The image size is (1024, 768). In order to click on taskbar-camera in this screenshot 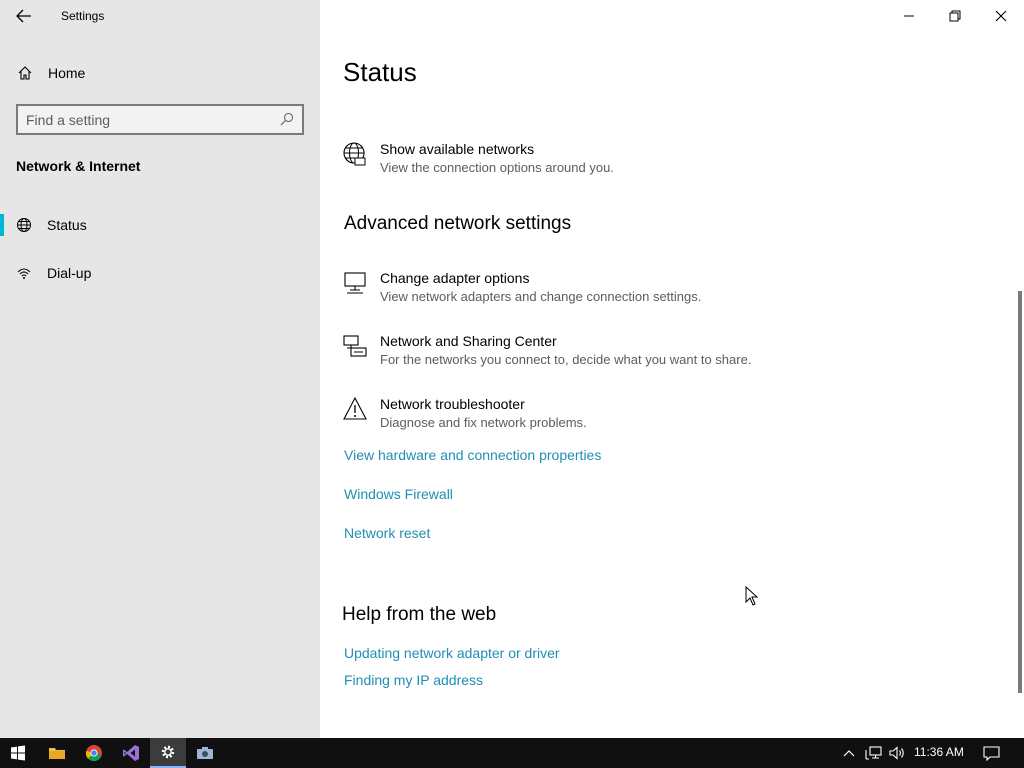, I will do `click(205, 753)`.